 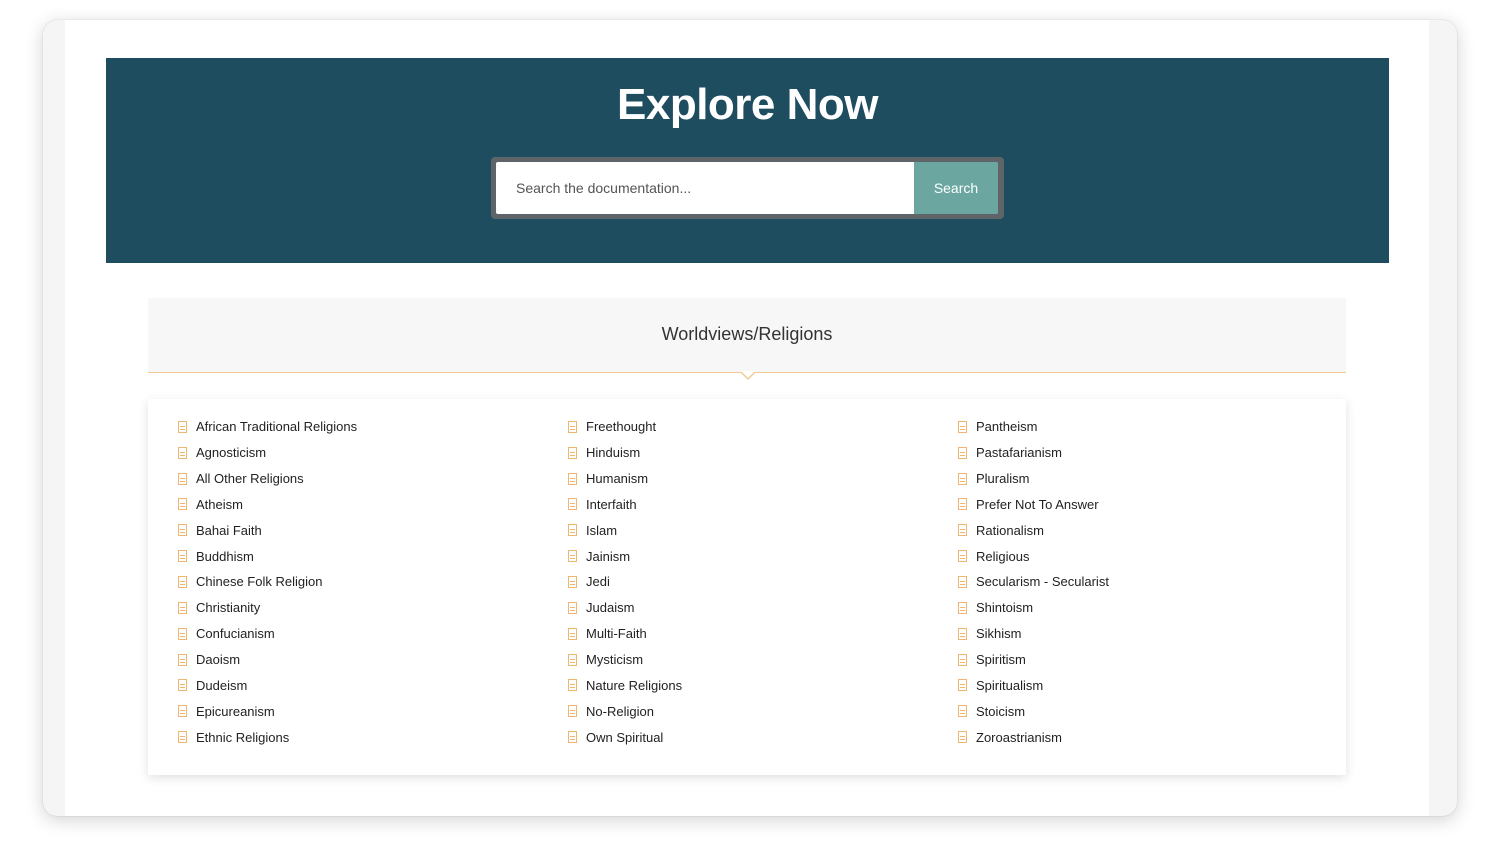 I want to click on list-item-label: Spiritism, so click(x=1001, y=660).